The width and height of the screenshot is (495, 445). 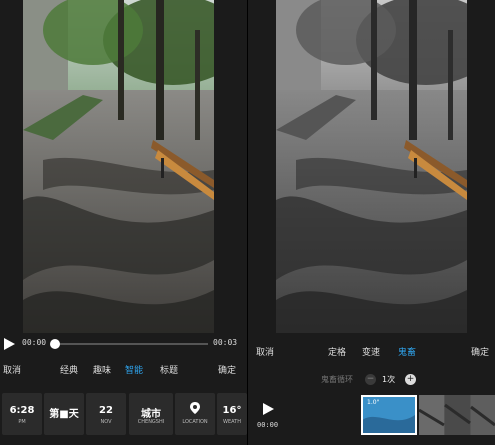 What do you see at coordinates (134, 369) in the screenshot?
I see `tab-smart: 智能` at bounding box center [134, 369].